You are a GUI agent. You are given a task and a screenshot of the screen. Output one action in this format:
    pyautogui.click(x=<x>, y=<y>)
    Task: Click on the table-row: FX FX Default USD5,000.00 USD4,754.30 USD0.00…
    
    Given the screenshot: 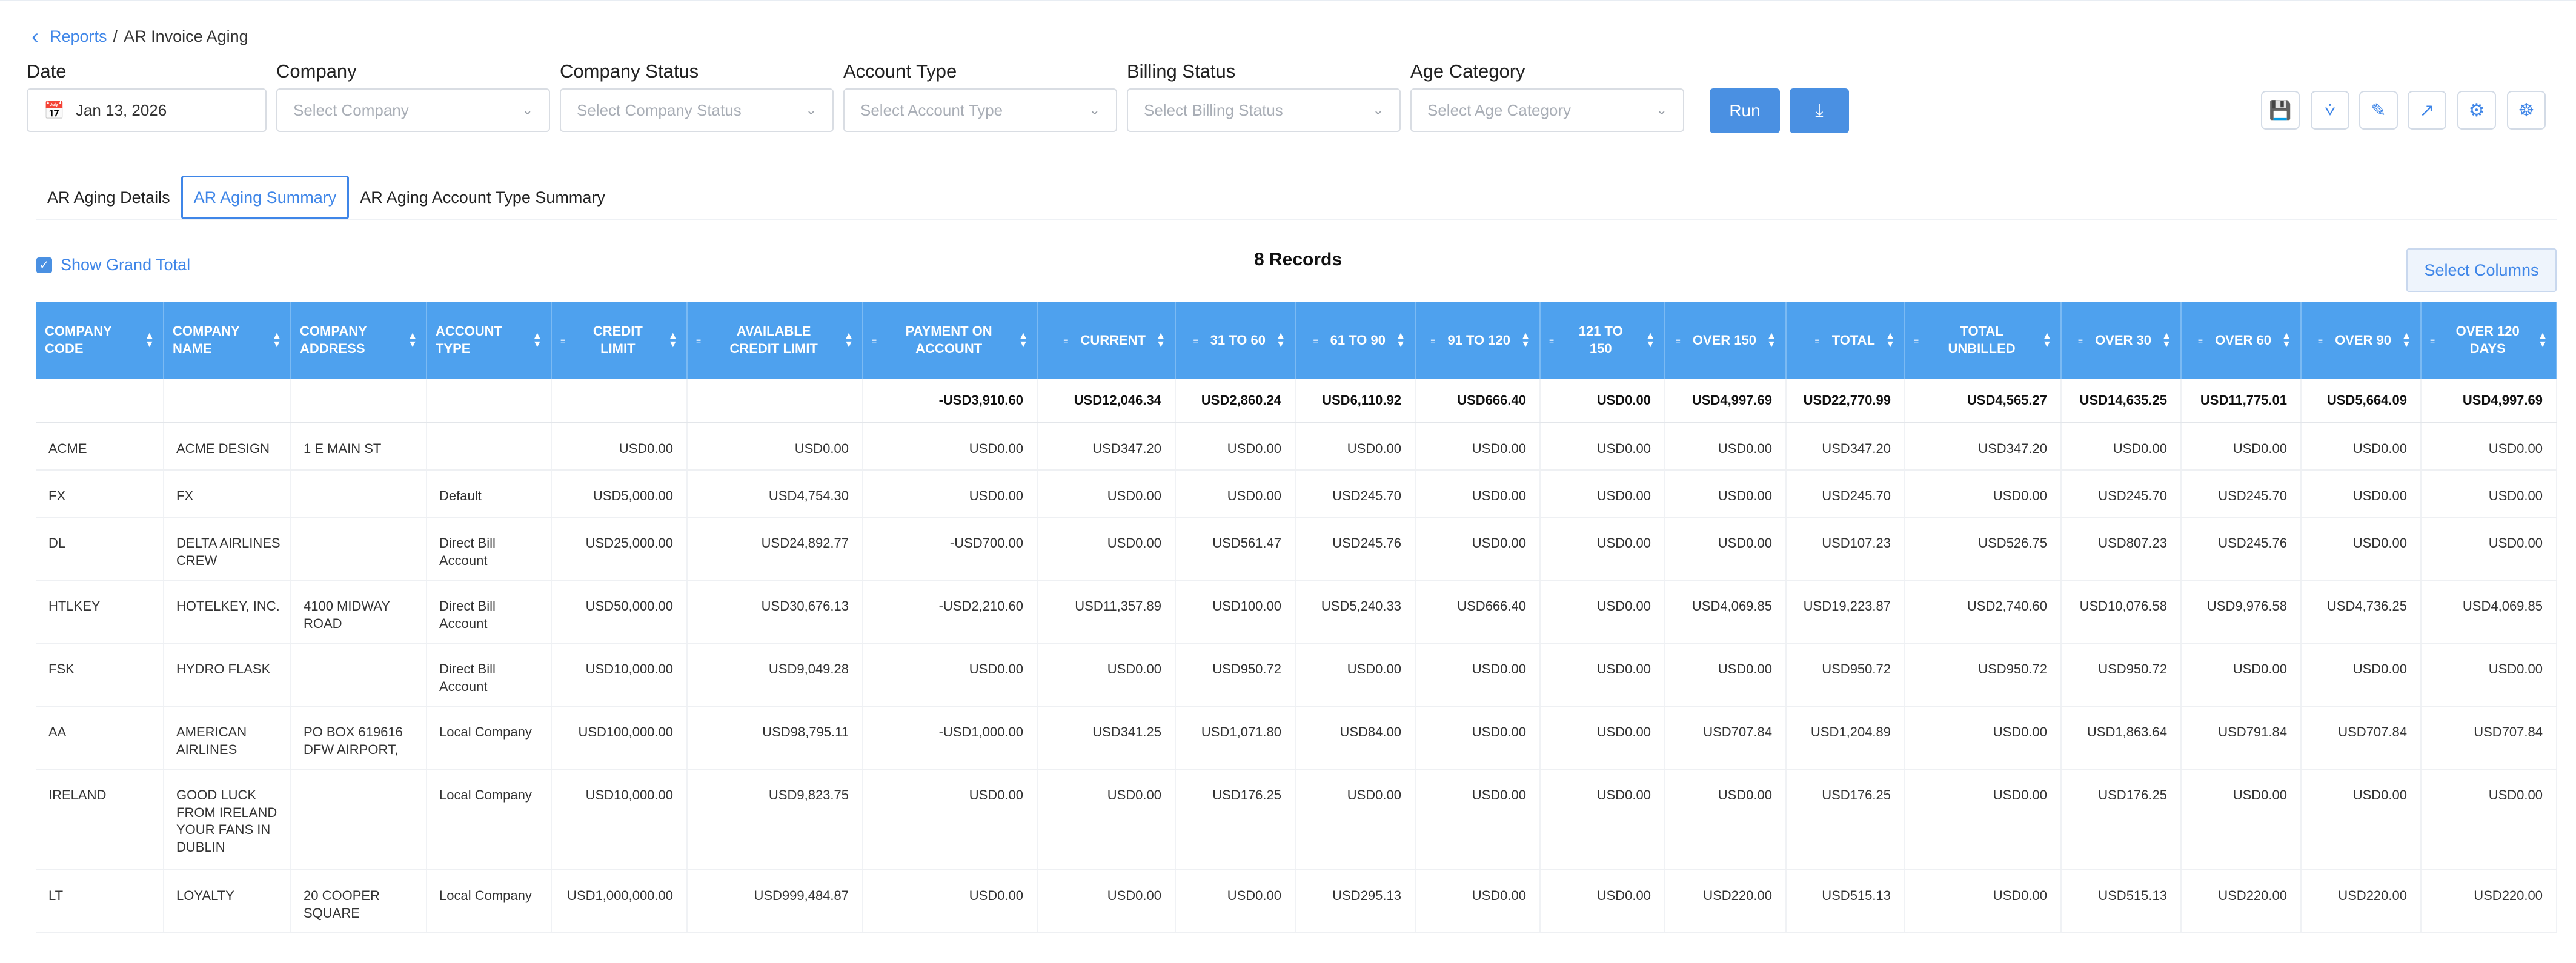 What is the action you would take?
    pyautogui.click(x=1296, y=494)
    